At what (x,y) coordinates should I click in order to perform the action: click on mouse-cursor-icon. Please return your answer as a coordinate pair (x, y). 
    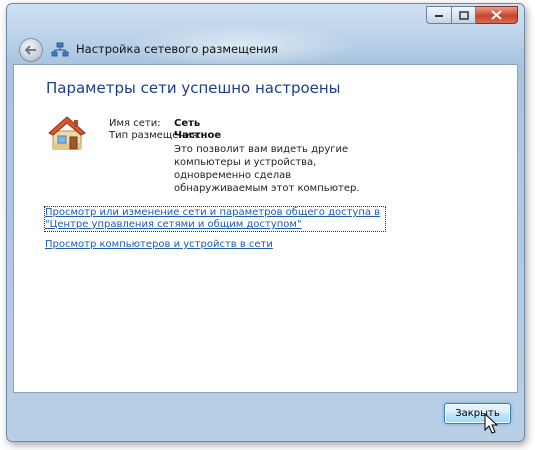
    Looking at the image, I should click on (491, 423).